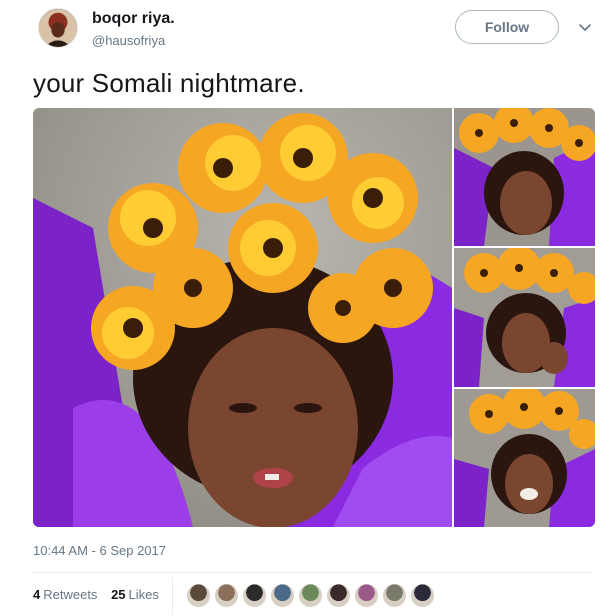 This screenshot has height=616, width=609. What do you see at coordinates (133, 19) in the screenshot?
I see `display-name: boqor riya.` at bounding box center [133, 19].